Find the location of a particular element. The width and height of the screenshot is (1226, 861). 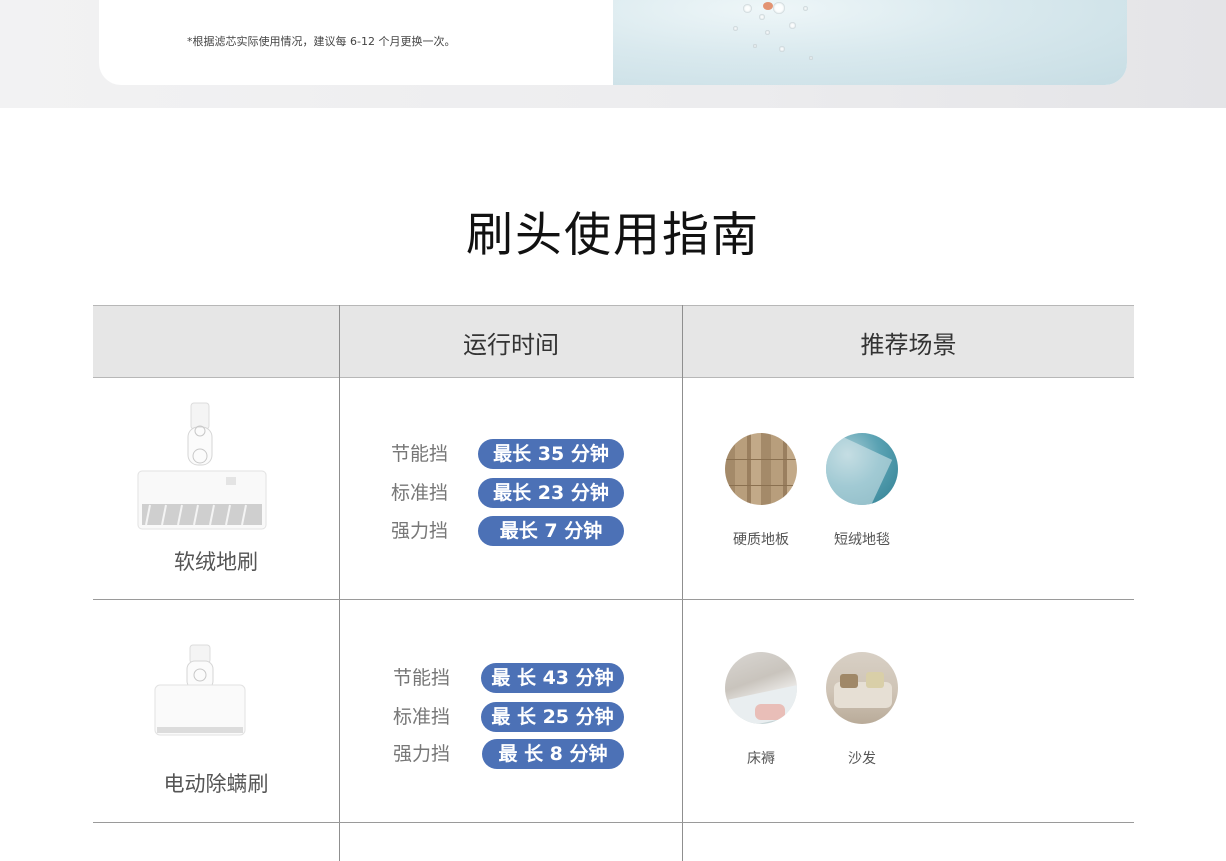

mattress-icon is located at coordinates (761, 688).